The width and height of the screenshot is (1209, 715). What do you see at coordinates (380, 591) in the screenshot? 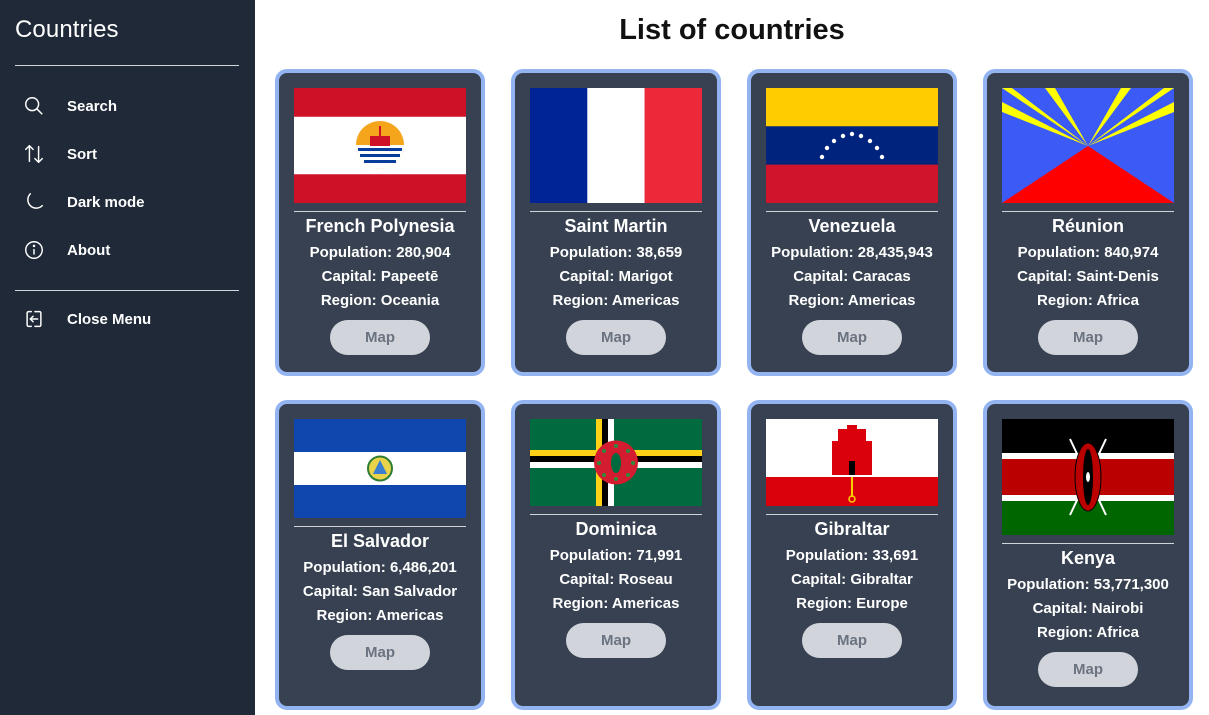
I see `capital-text: Capital: San Salvador` at bounding box center [380, 591].